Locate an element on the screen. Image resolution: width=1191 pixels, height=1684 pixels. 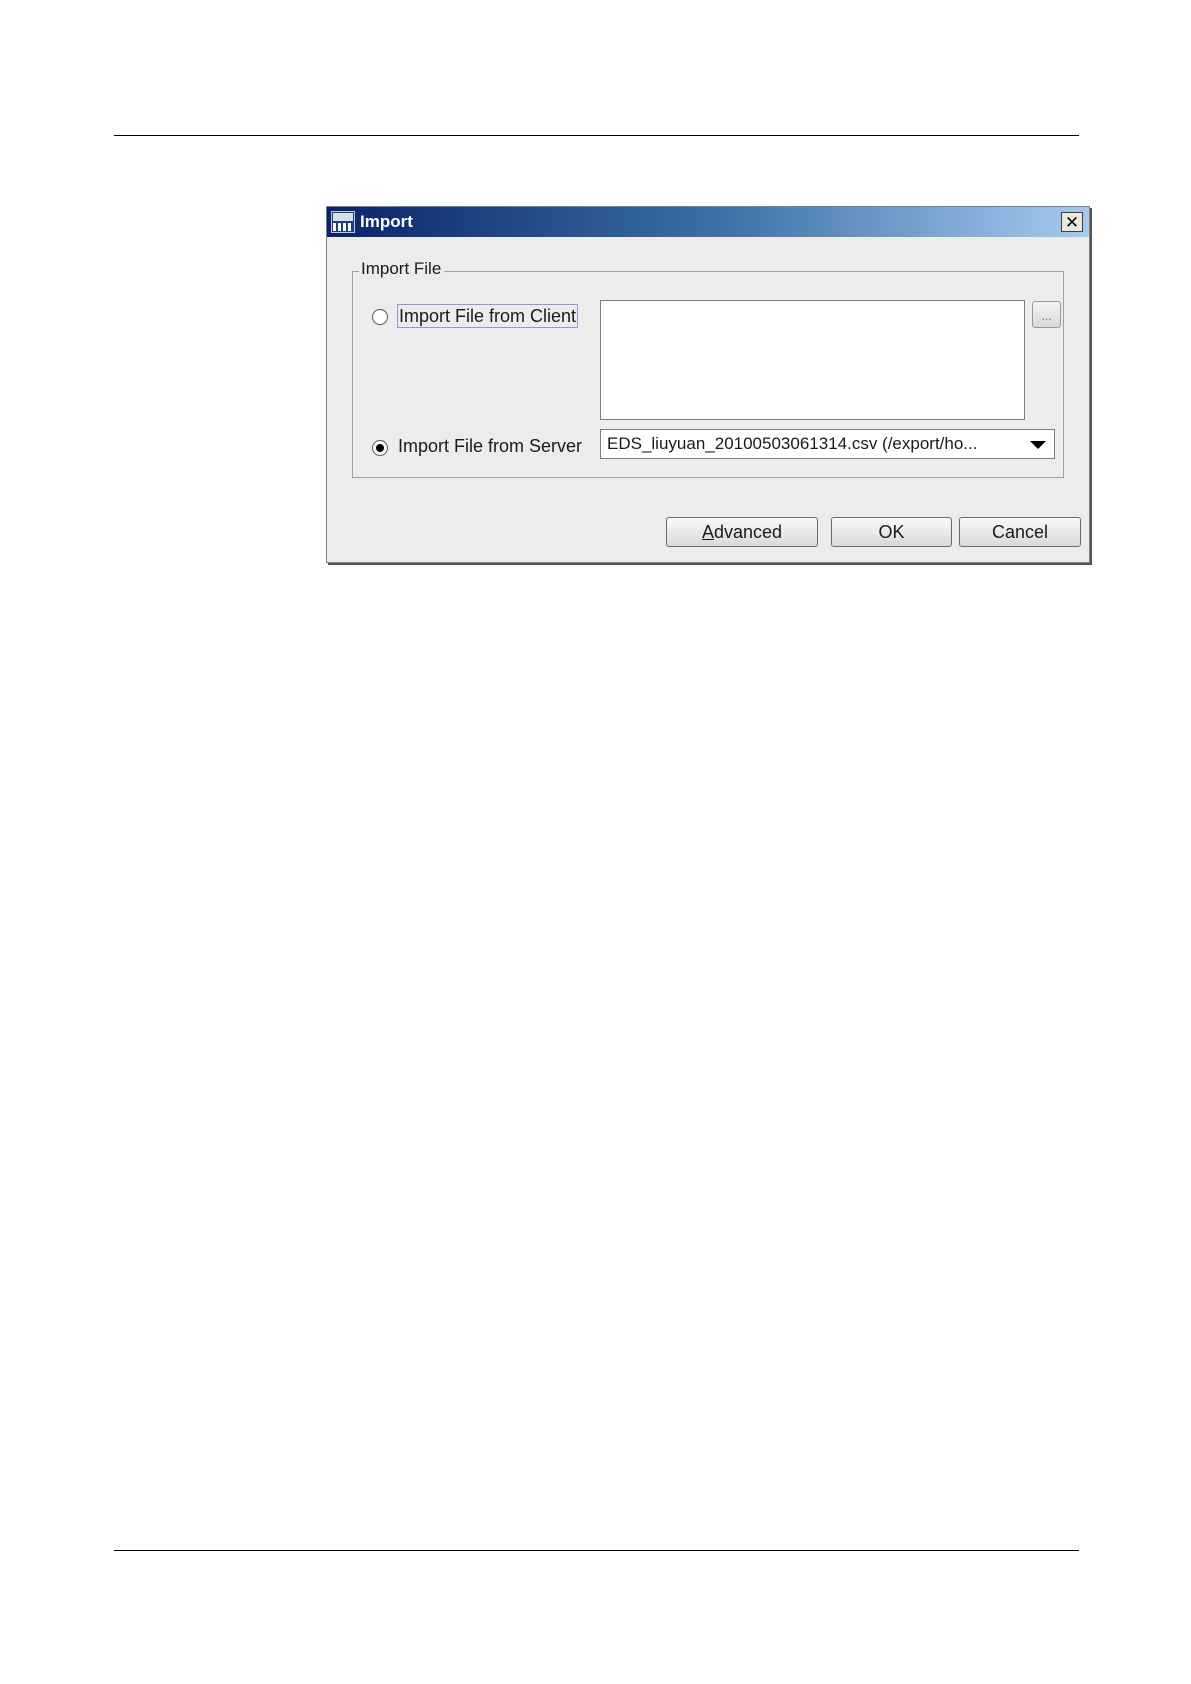
cancel-button: Cancel is located at coordinates (1020, 532).